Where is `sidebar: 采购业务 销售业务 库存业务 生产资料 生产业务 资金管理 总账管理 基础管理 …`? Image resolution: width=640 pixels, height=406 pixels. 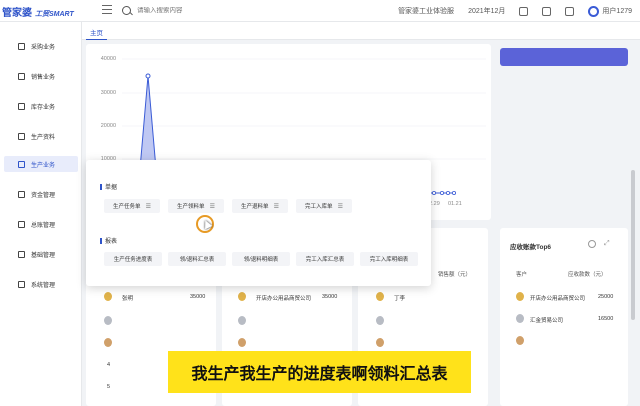 sidebar: 采购业务 销售业务 库存业务 生产资料 生产业务 资金管理 总账管理 基础管理 … is located at coordinates (41, 214).